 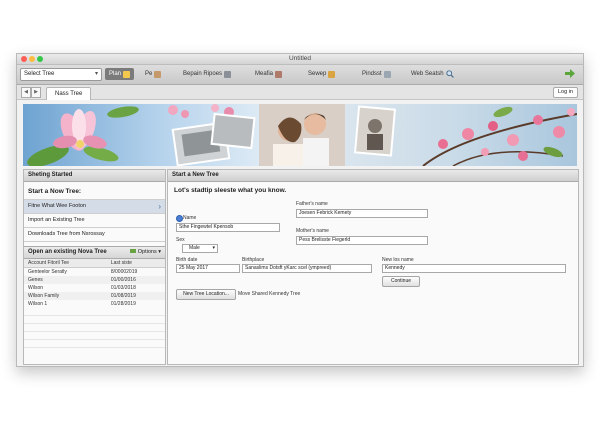 What do you see at coordinates (56, 220) in the screenshot?
I see `option-label: Import an Existing Tree` at bounding box center [56, 220].